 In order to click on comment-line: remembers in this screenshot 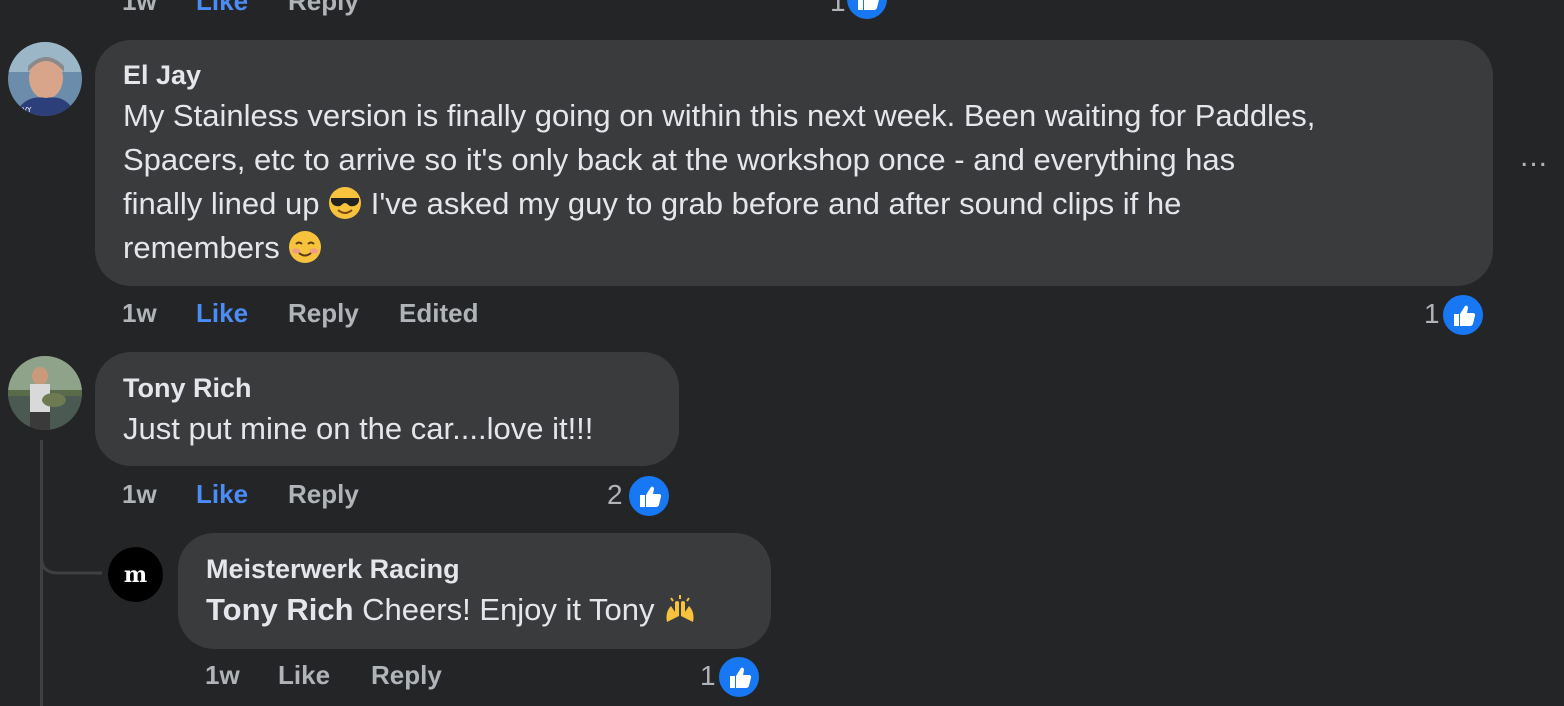, I will do `click(798, 248)`.